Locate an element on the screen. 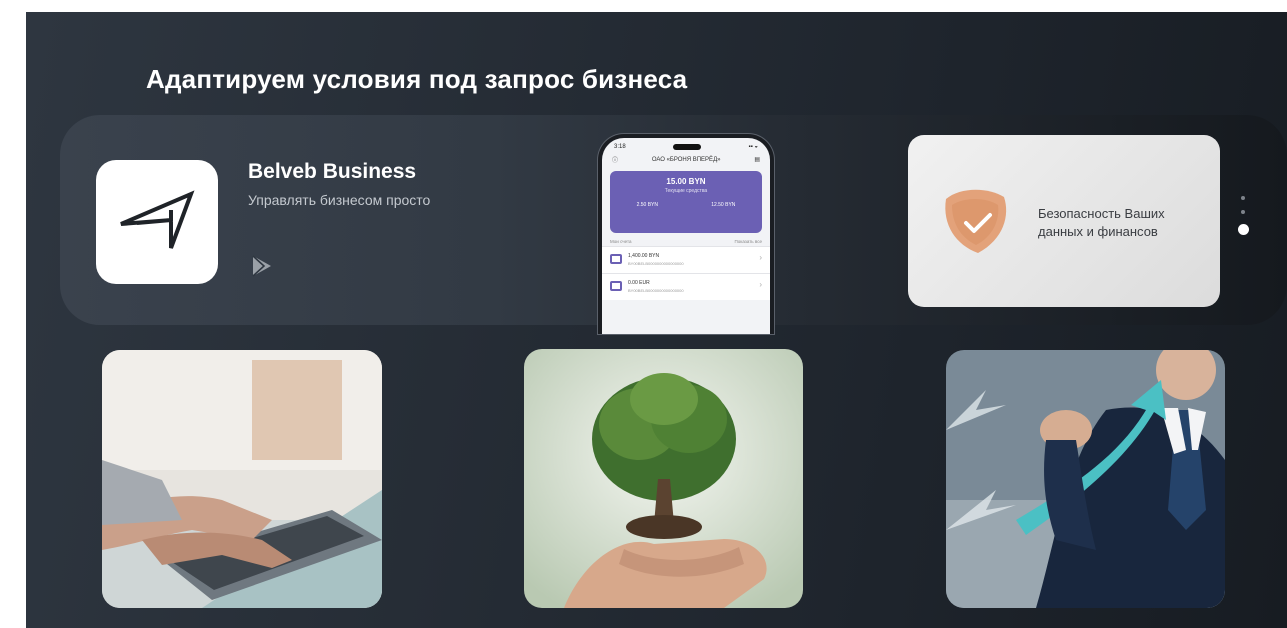 The width and height of the screenshot is (1287, 628). security-card: Безопасность Ваших данных и финансов is located at coordinates (1064, 221).